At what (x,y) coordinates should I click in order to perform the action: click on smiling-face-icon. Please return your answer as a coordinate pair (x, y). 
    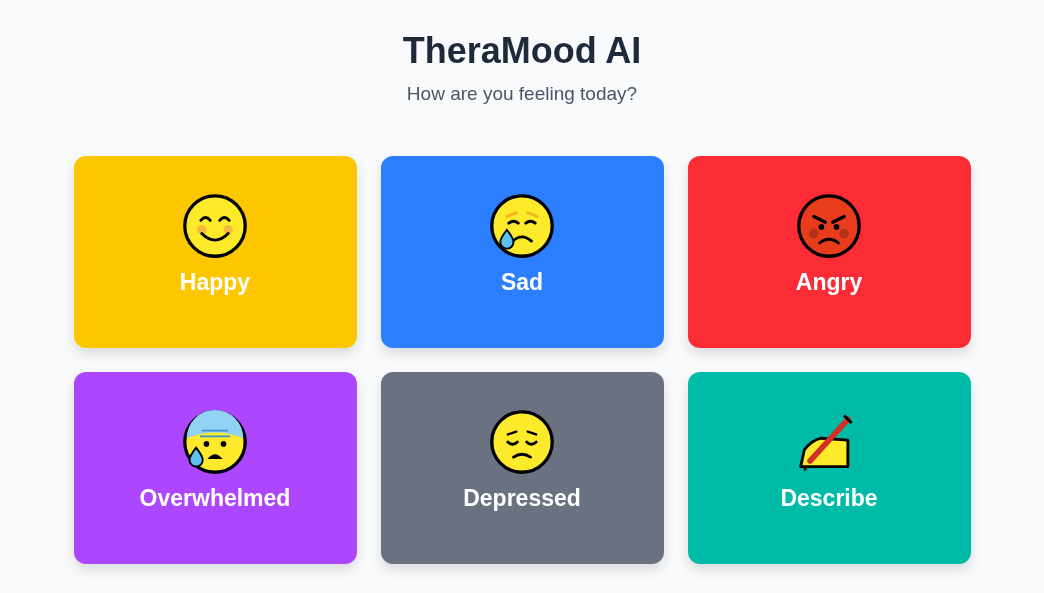
    Looking at the image, I should click on (215, 226).